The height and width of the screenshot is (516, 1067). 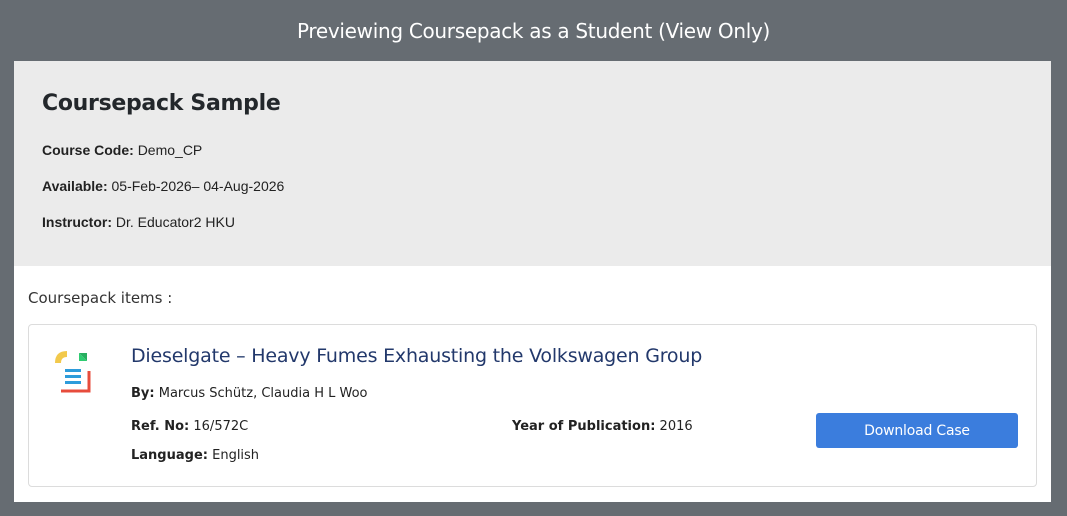 What do you see at coordinates (160, 426) in the screenshot?
I see `ref-no-label: Ref. No:` at bounding box center [160, 426].